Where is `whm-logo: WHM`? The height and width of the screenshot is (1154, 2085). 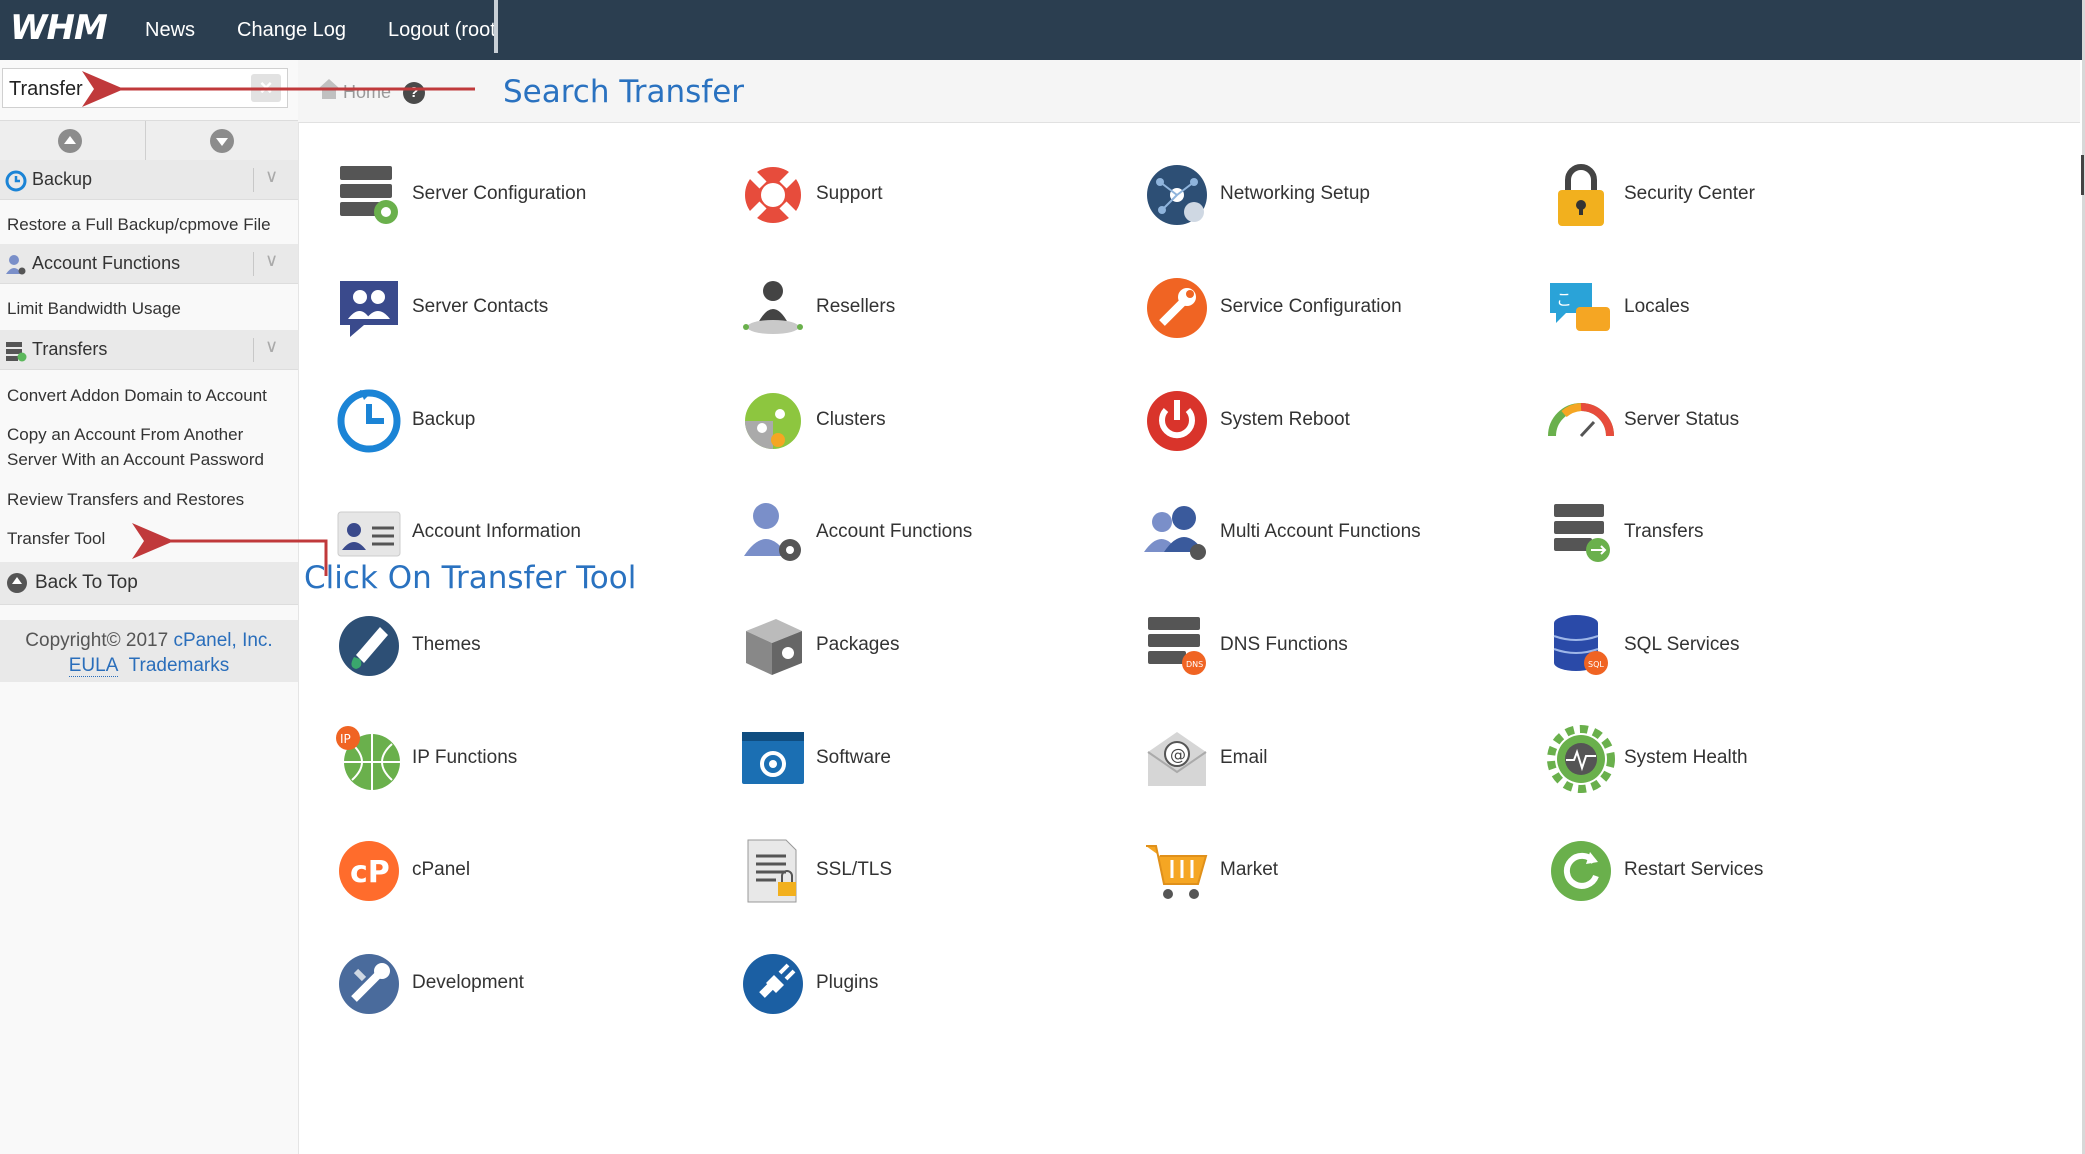 whm-logo: WHM is located at coordinates (59, 28).